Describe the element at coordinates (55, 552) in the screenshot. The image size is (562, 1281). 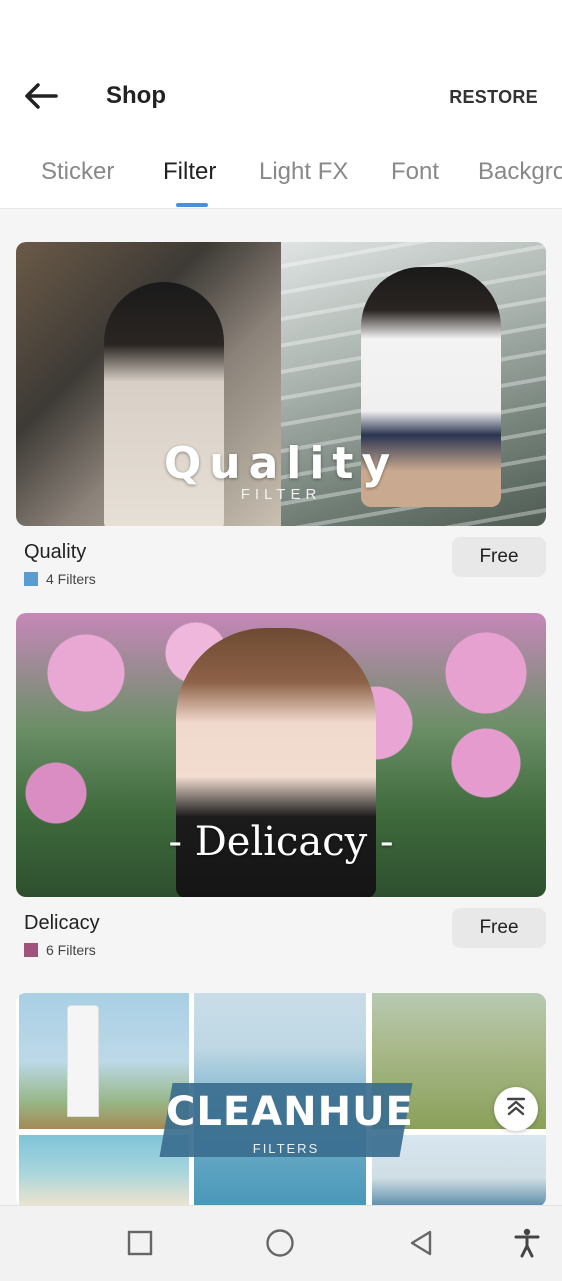
I see `item-name: Quality` at that location.